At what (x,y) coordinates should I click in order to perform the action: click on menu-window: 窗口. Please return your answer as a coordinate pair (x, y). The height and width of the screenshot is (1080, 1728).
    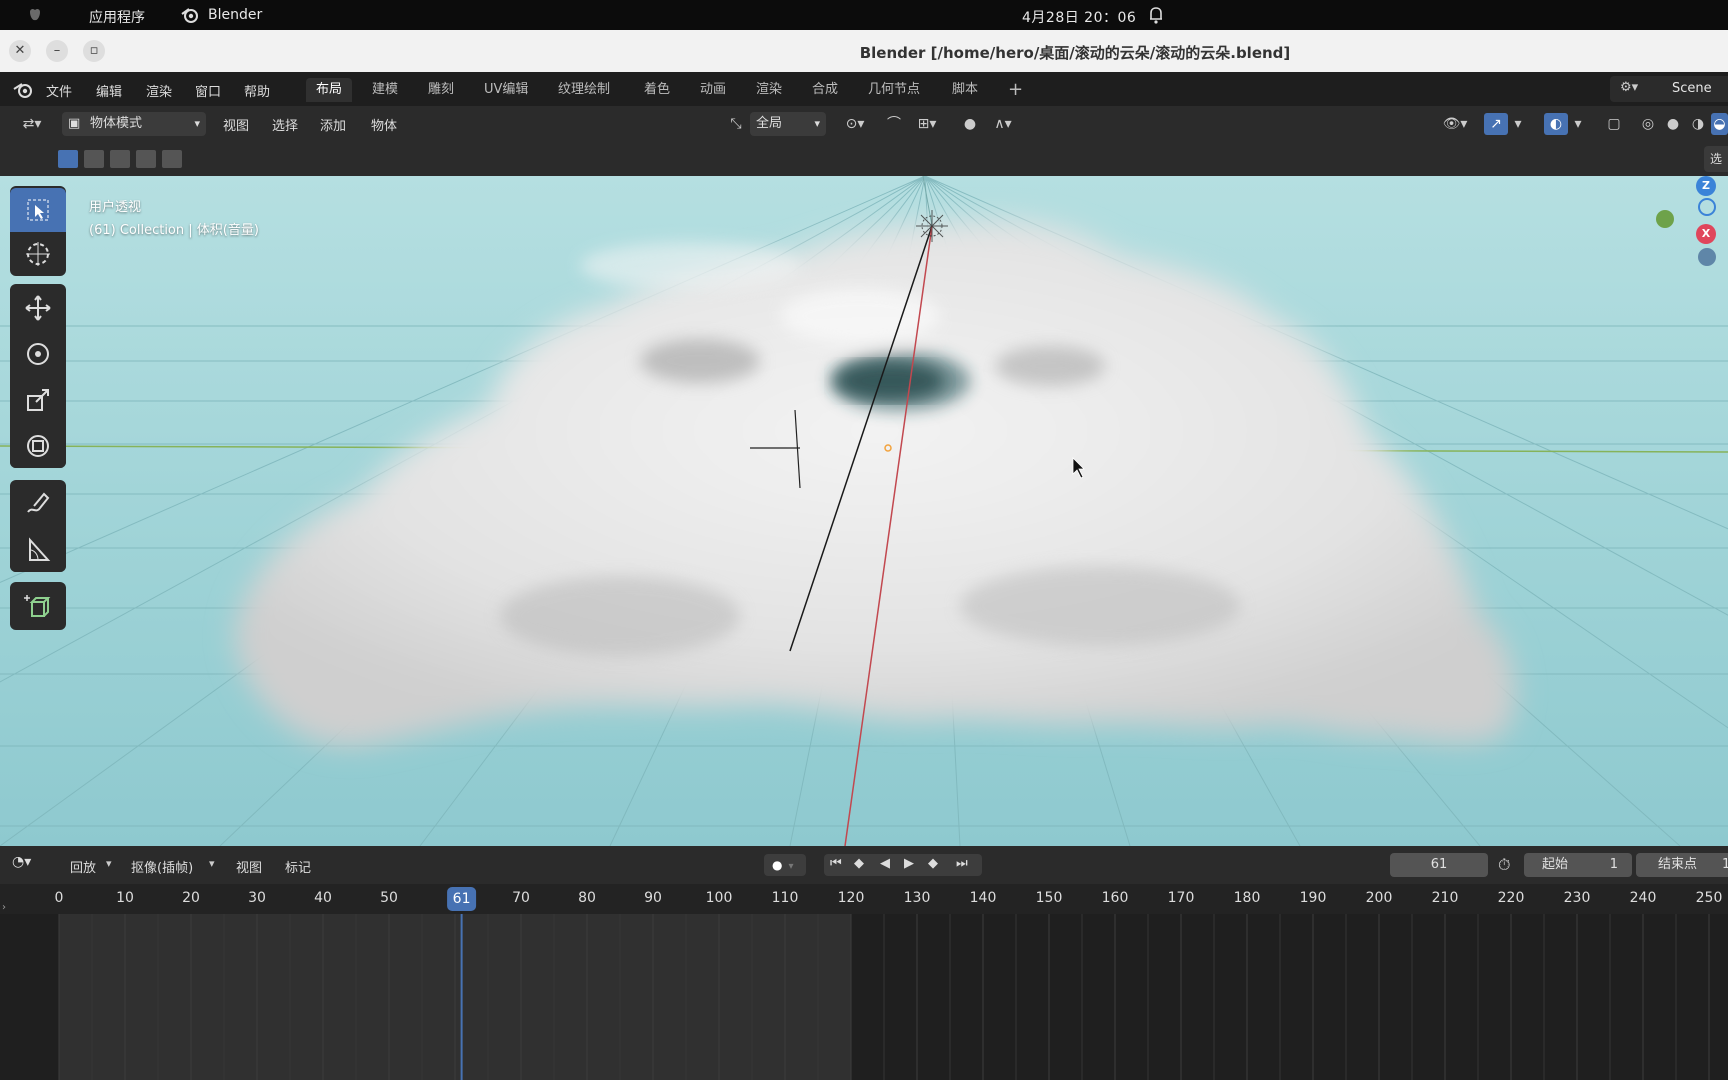
    Looking at the image, I should click on (208, 90).